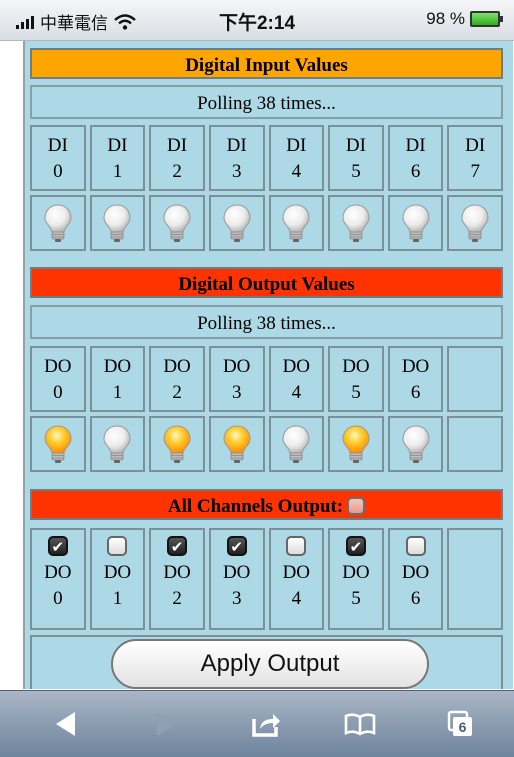 The width and height of the screenshot is (514, 757). I want to click on apply-row: Apply Output, so click(266, 662).